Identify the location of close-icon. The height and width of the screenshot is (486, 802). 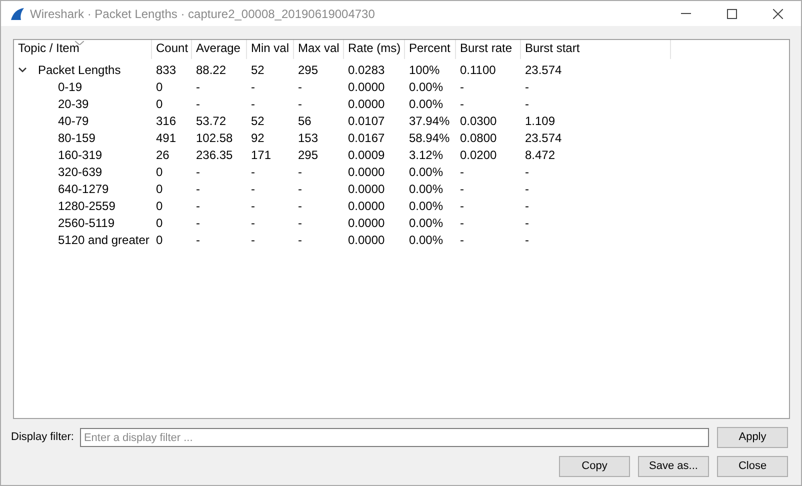
(778, 13).